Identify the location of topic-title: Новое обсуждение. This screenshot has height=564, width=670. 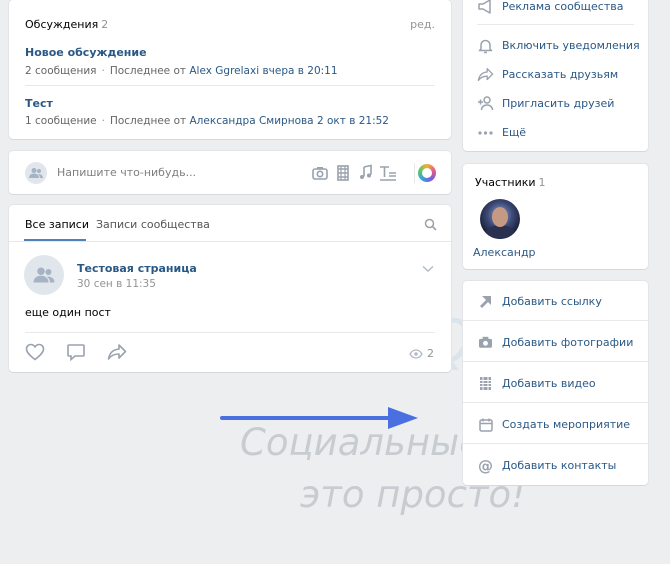
(86, 52).